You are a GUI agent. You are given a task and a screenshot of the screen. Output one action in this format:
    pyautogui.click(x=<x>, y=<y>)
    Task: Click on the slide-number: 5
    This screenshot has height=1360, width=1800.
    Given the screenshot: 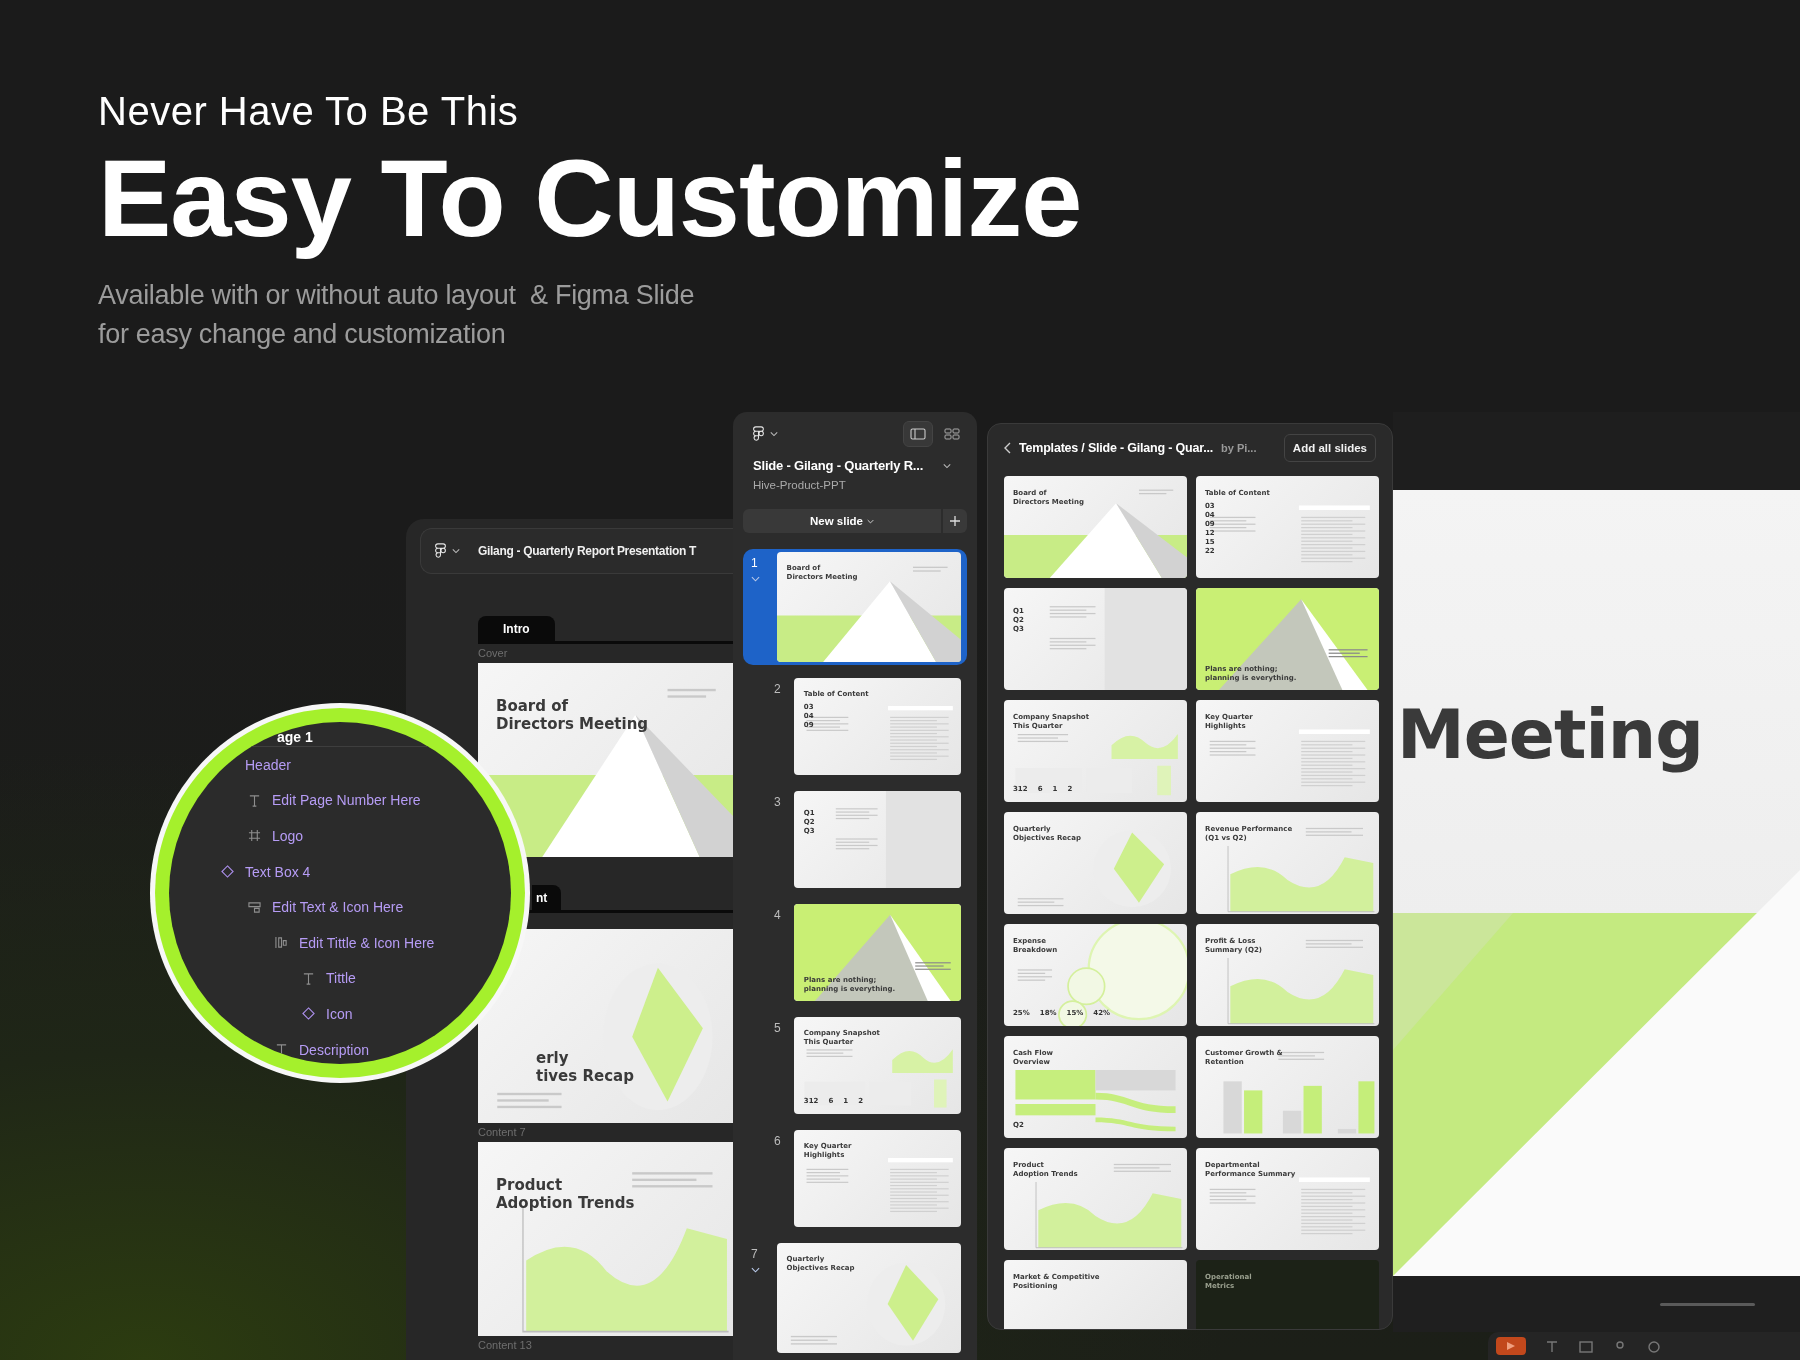 What is the action you would take?
    pyautogui.click(x=777, y=1028)
    